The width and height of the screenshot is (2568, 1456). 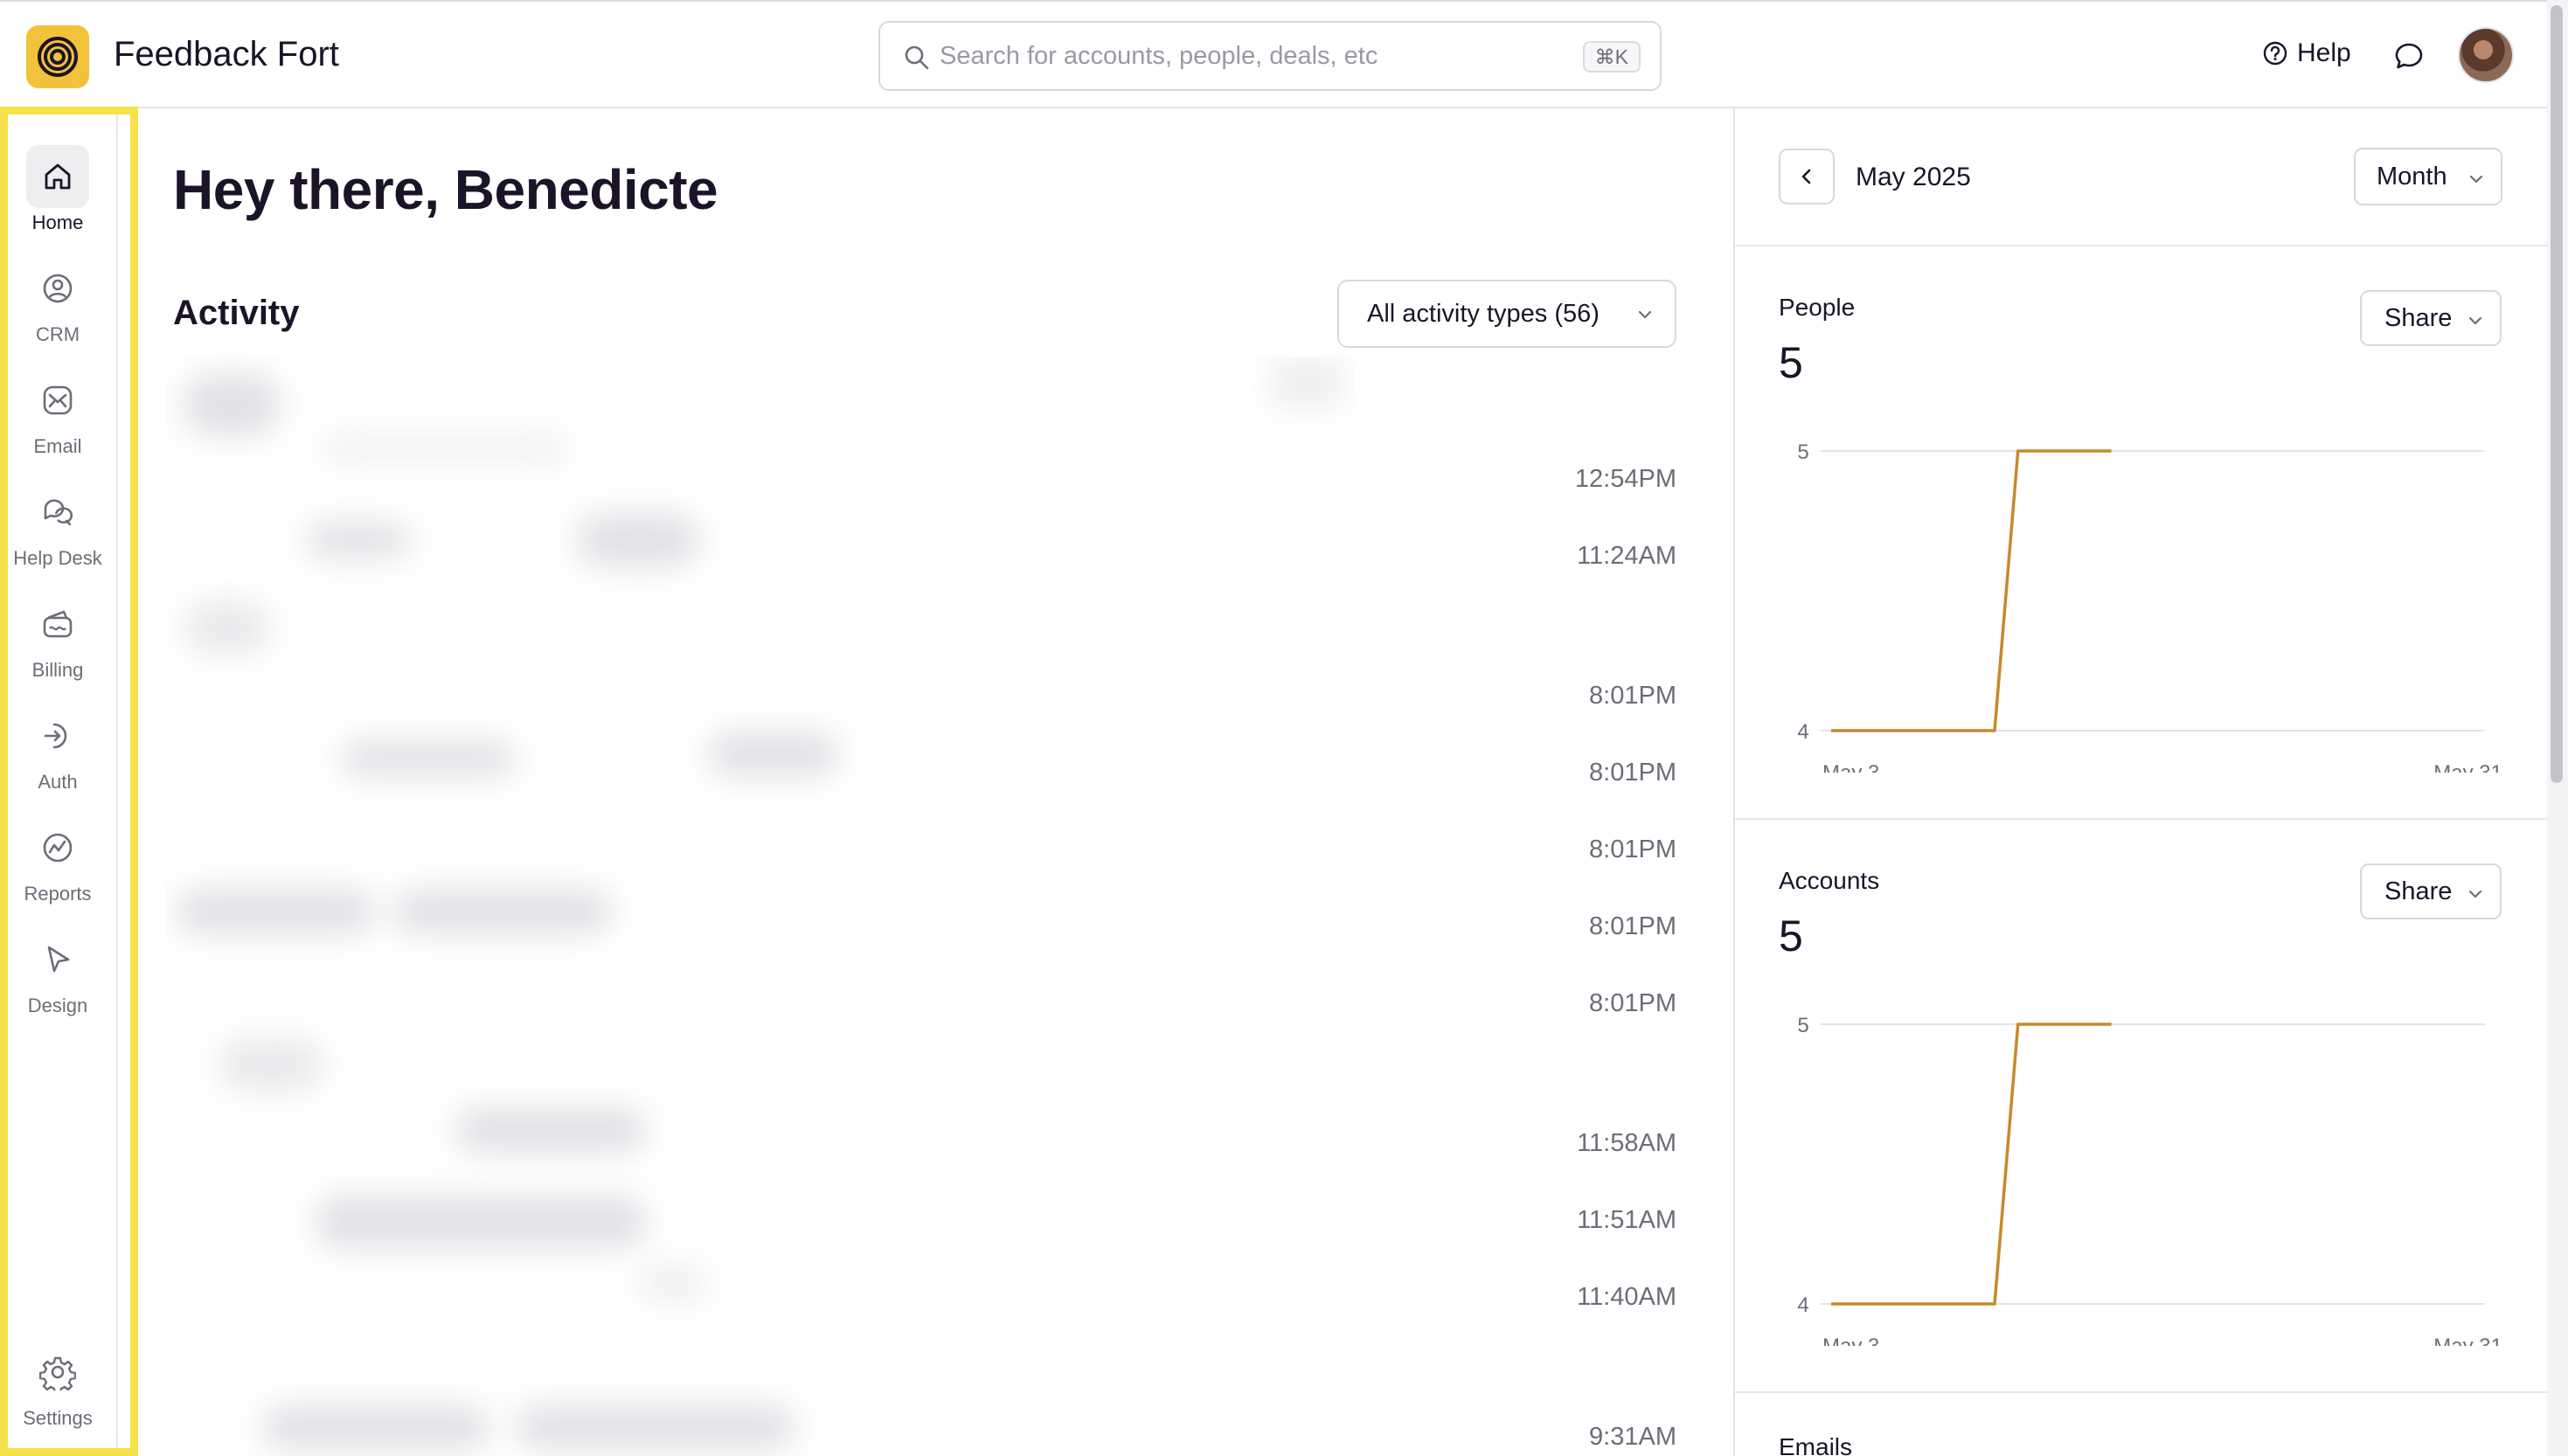 What do you see at coordinates (1483, 313) in the screenshot?
I see `activity-filter-label: All activity types (56)` at bounding box center [1483, 313].